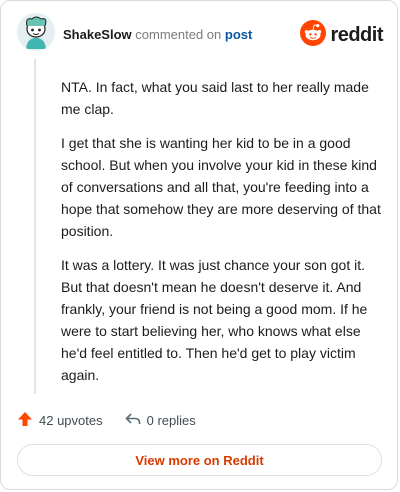 The height and width of the screenshot is (492, 400). What do you see at coordinates (238, 34) in the screenshot?
I see `post-link: post` at bounding box center [238, 34].